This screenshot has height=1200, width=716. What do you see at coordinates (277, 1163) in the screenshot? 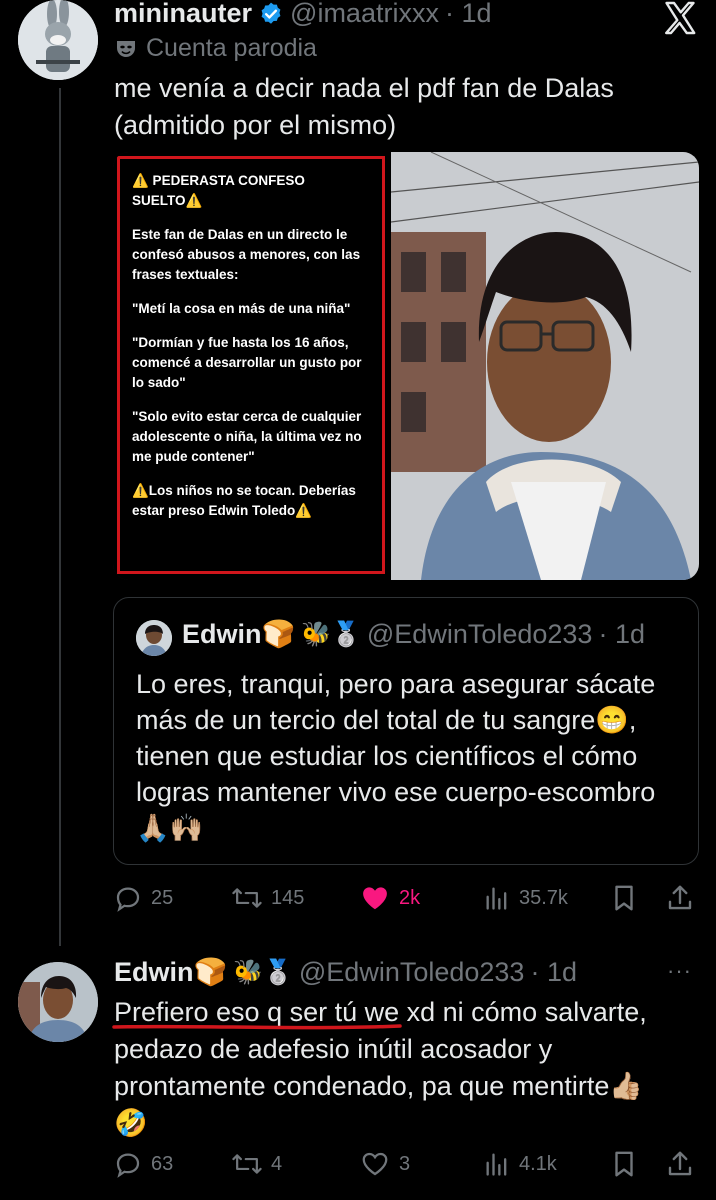
I see `repost-count: 4` at bounding box center [277, 1163].